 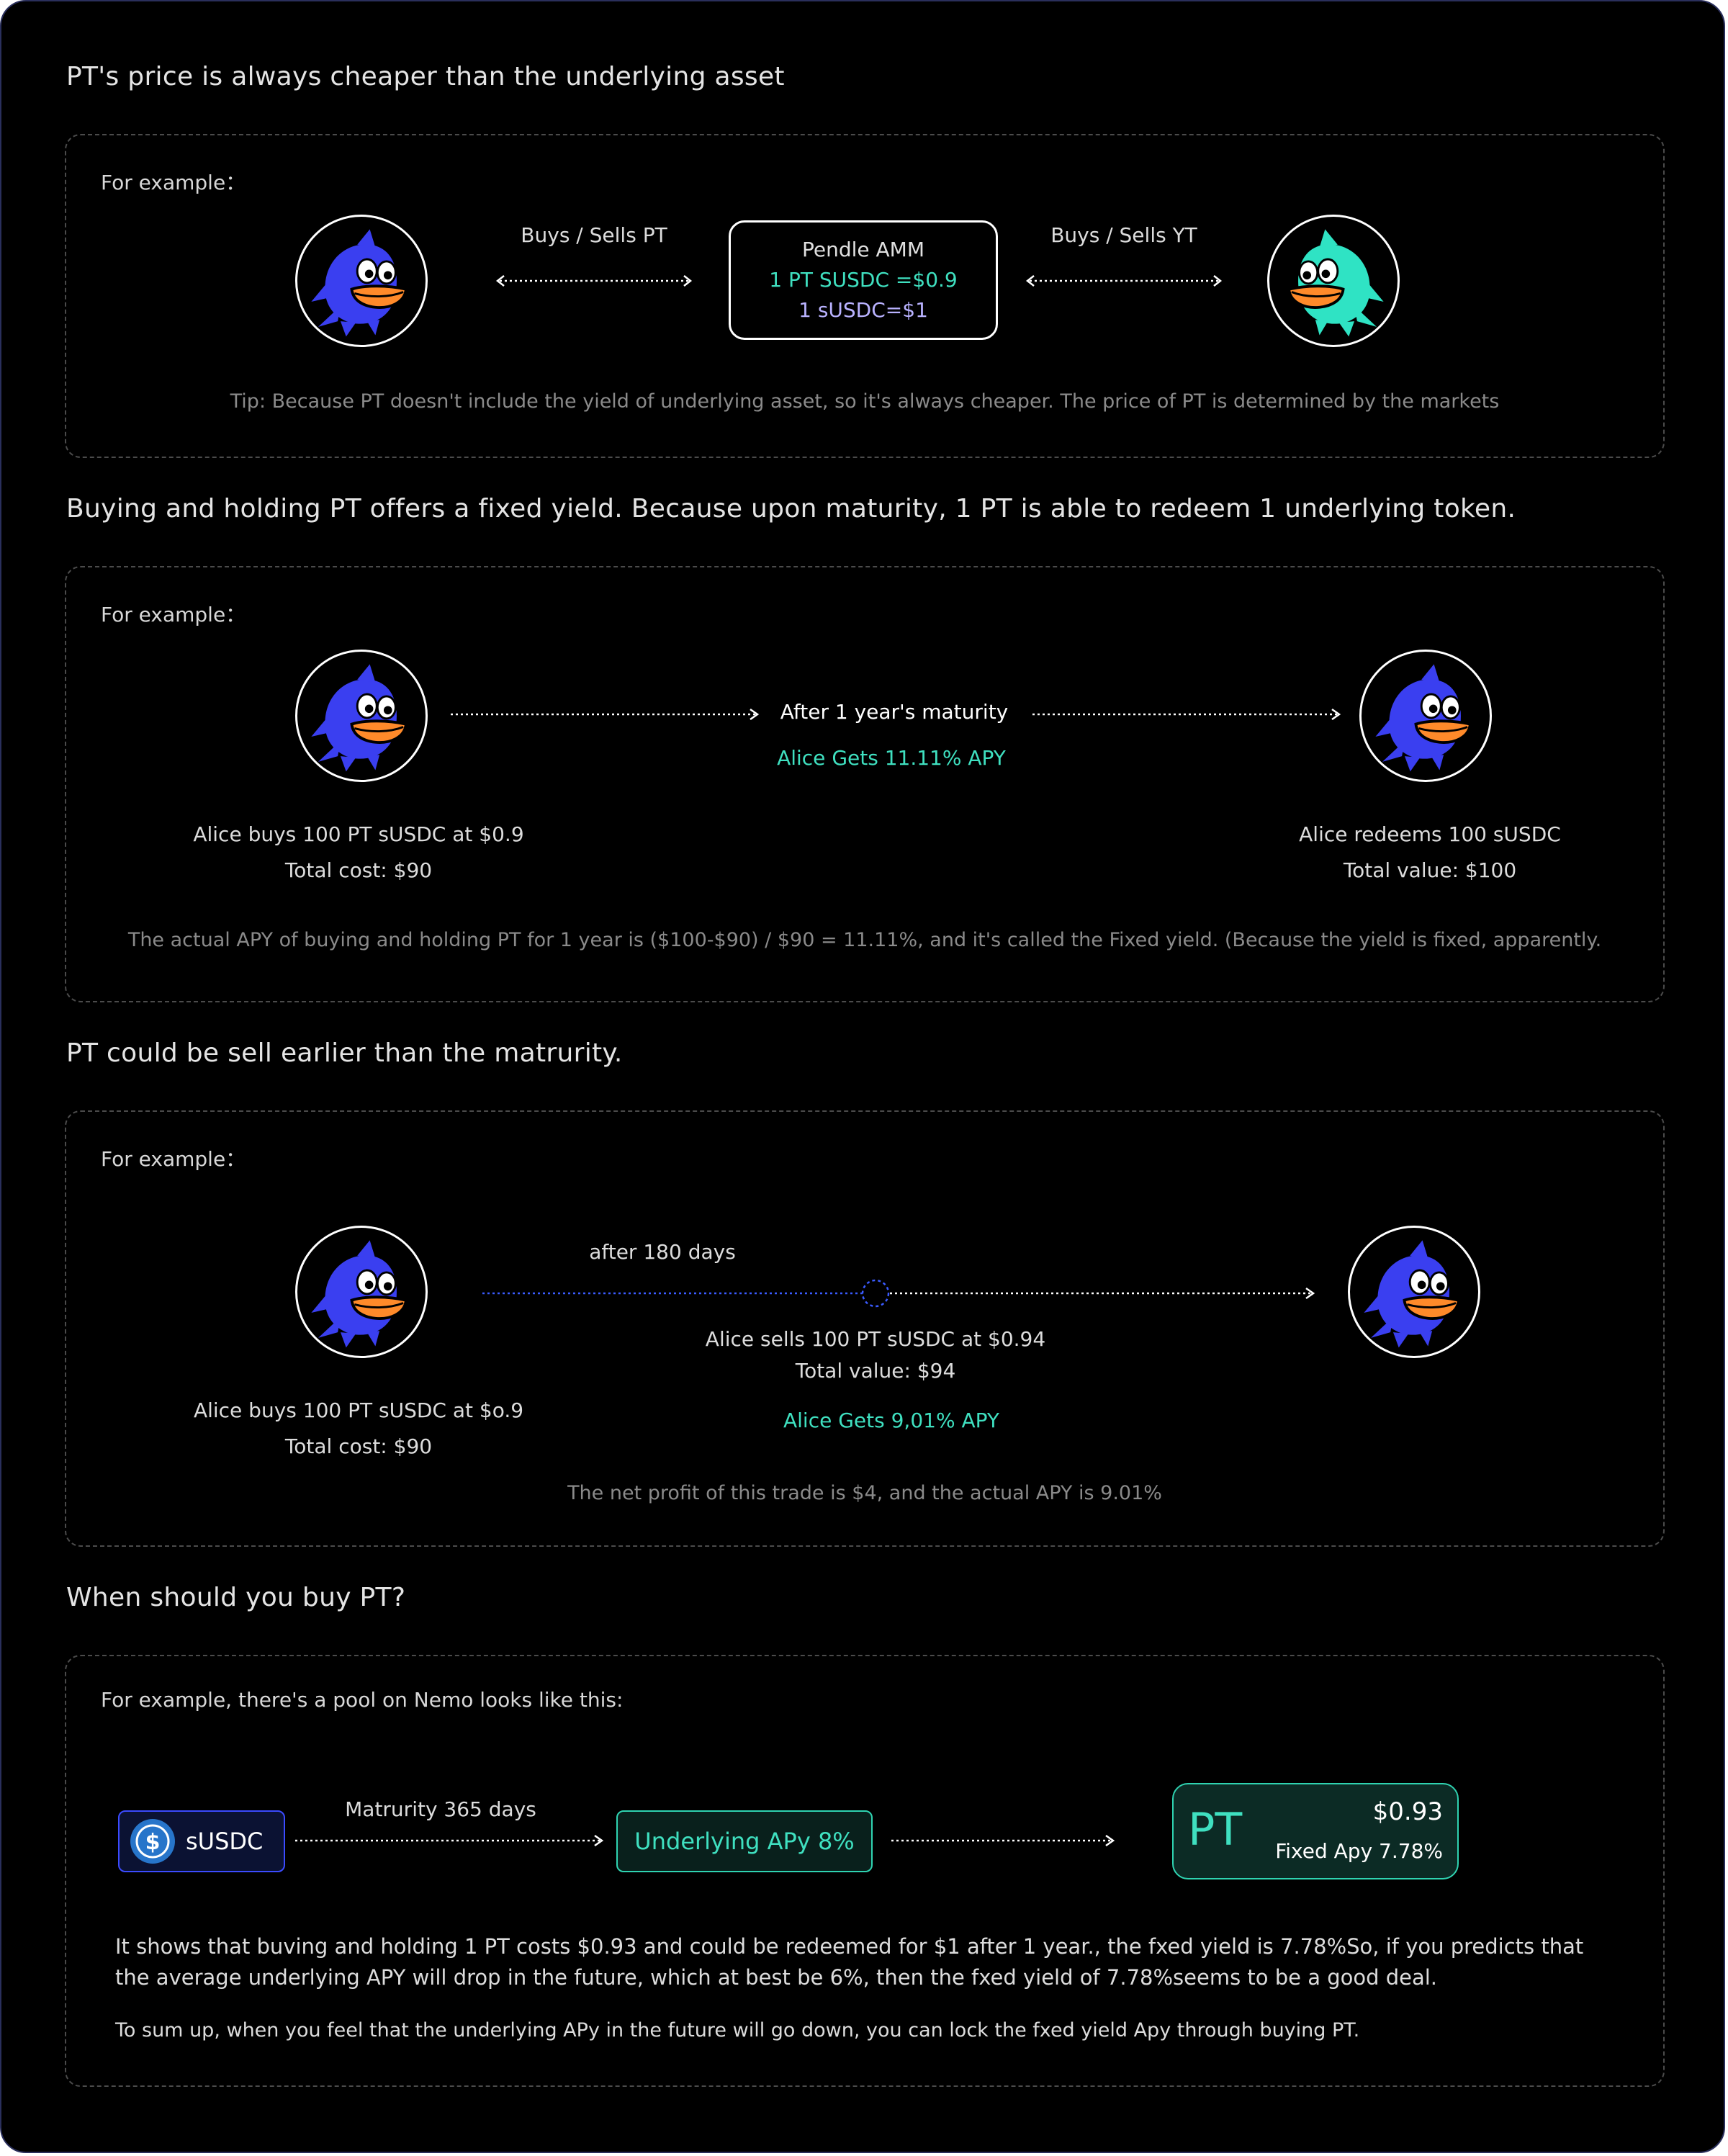 I want to click on sell-caption-line: Total value: $94, so click(x=875, y=1371).